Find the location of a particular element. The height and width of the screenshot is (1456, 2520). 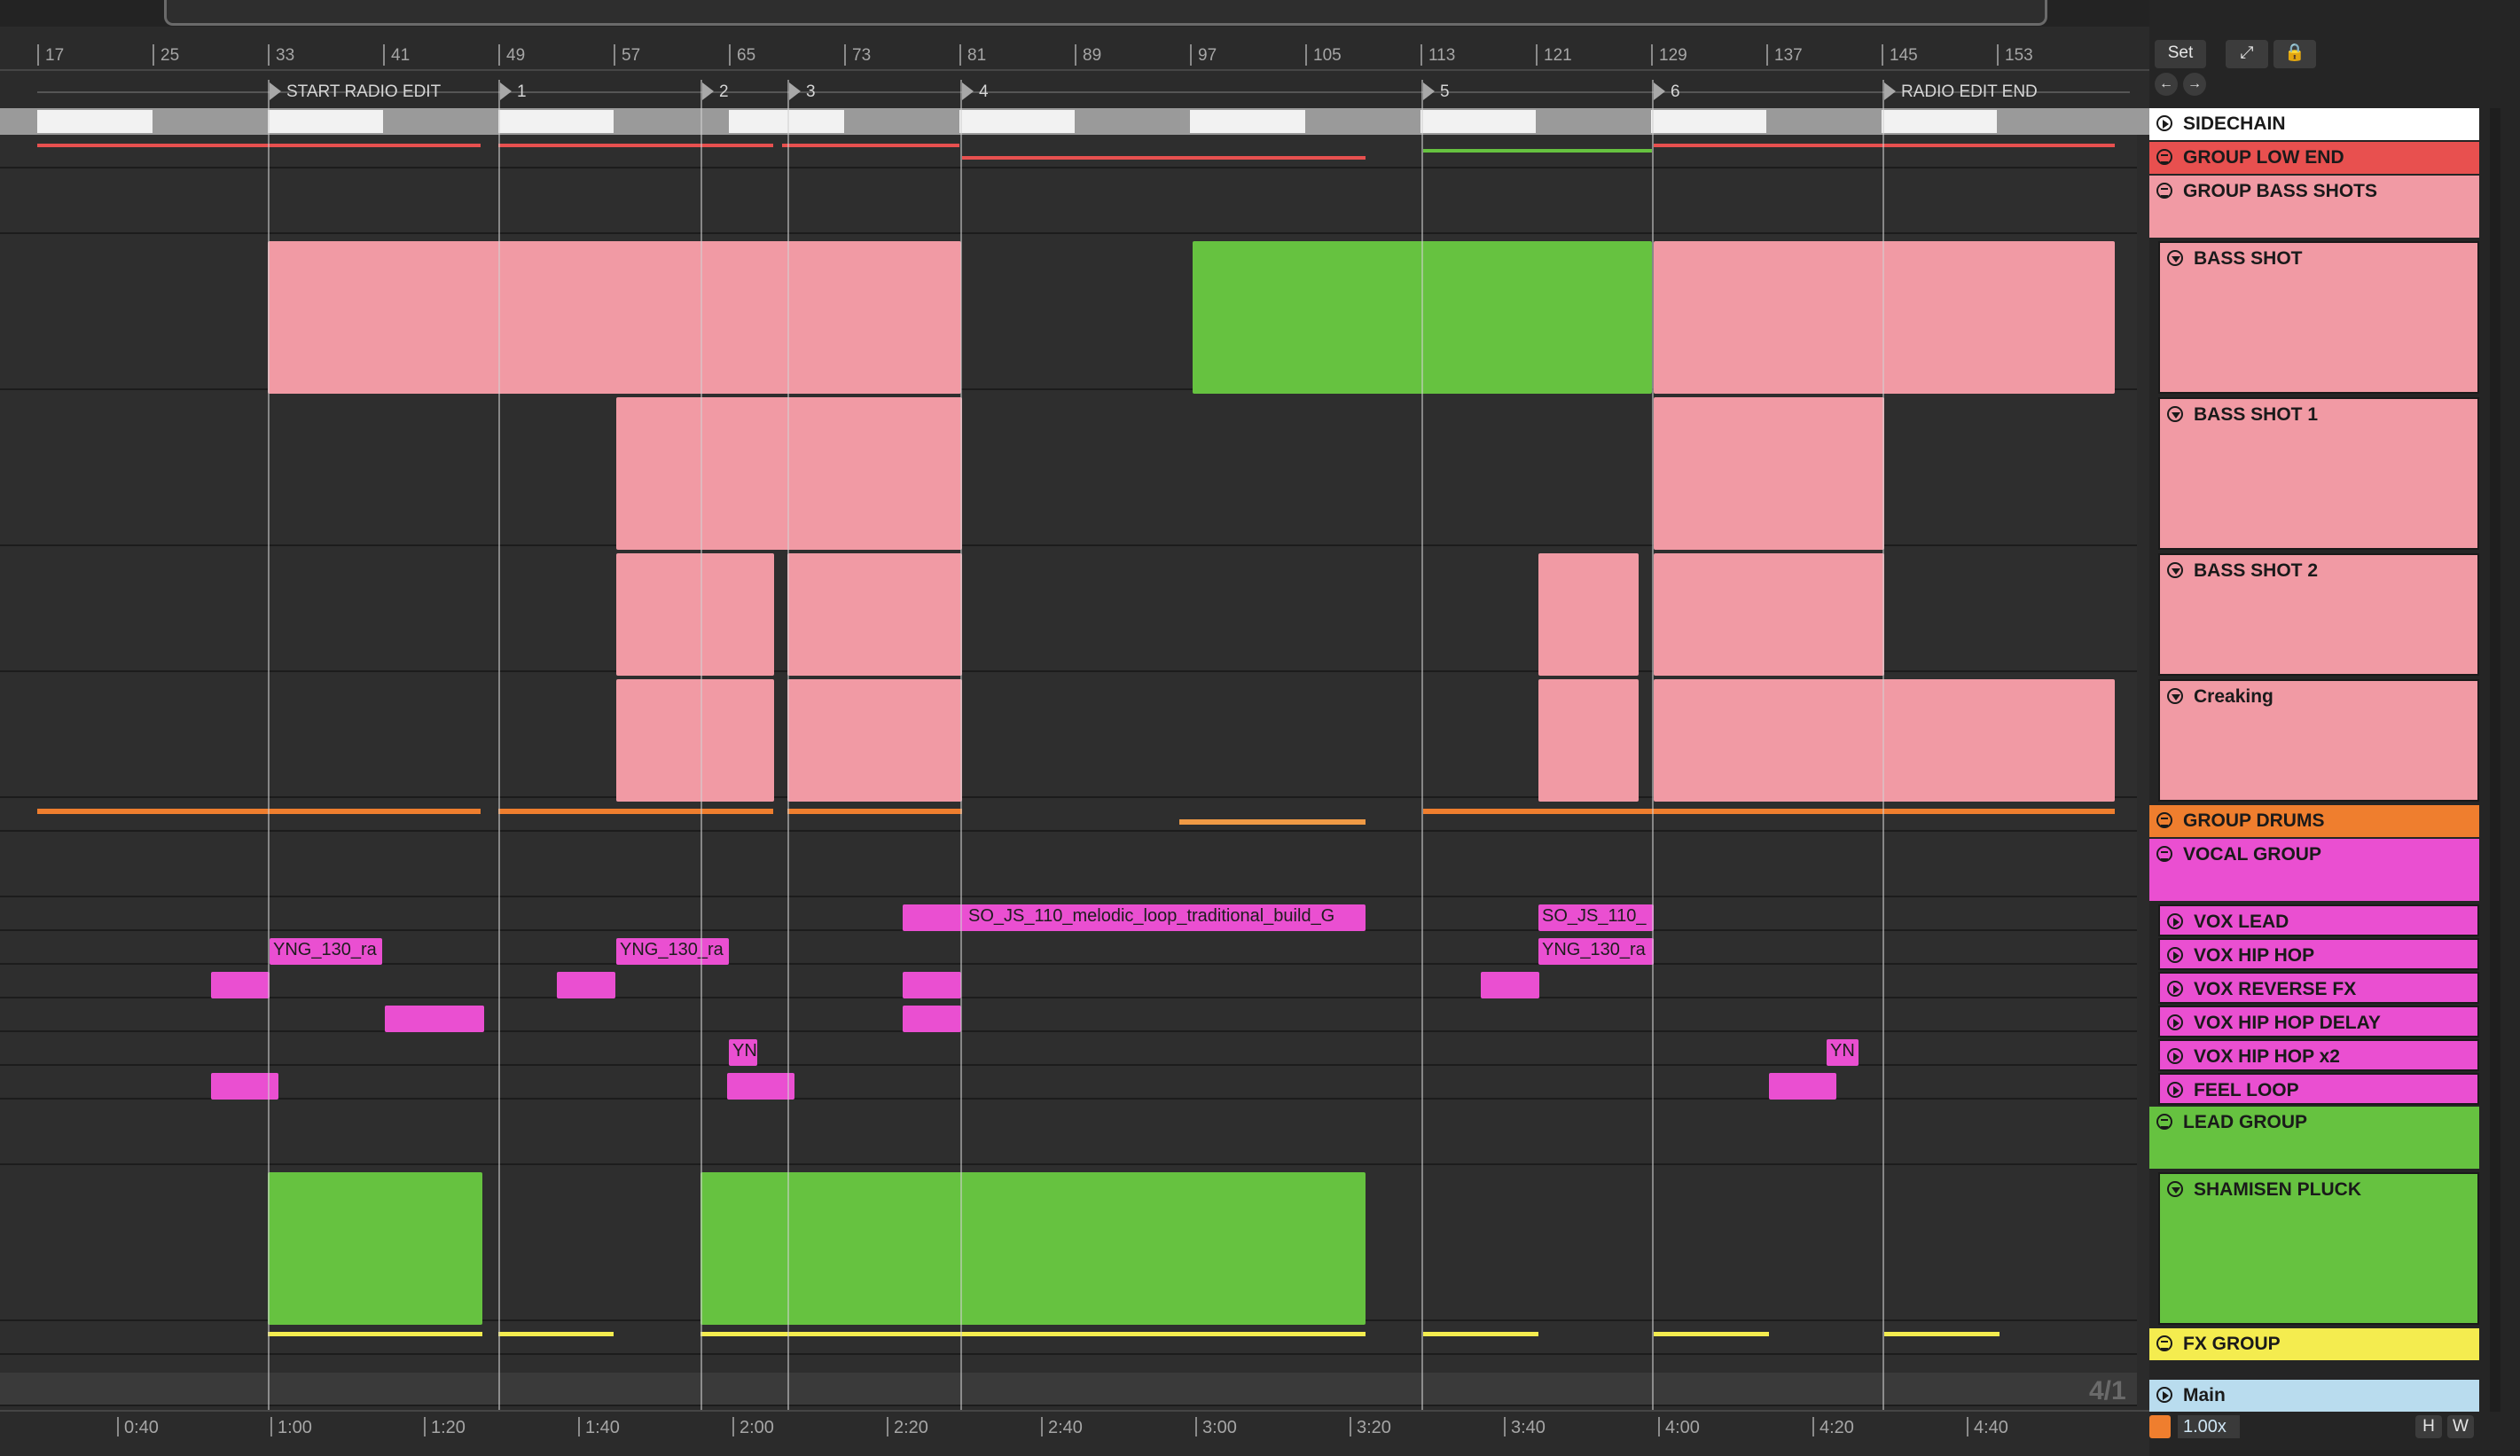

set-button: Set is located at coordinates (2180, 54).